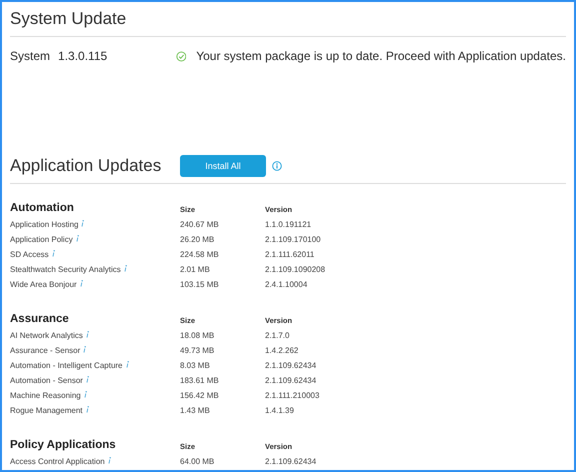 The image size is (576, 472). Describe the element at coordinates (195, 269) in the screenshot. I see `app-size: 2.01 MB` at that location.